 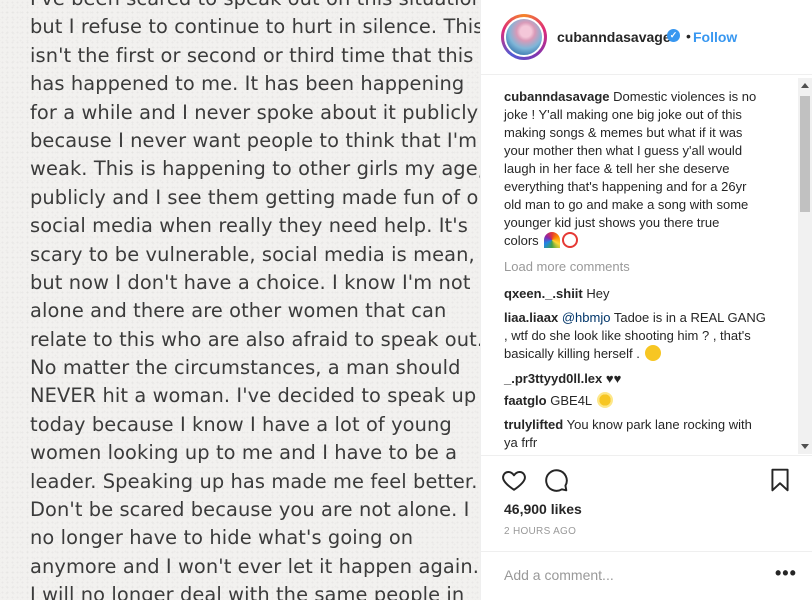 What do you see at coordinates (805, 266) in the screenshot?
I see `comments-scrollbar` at bounding box center [805, 266].